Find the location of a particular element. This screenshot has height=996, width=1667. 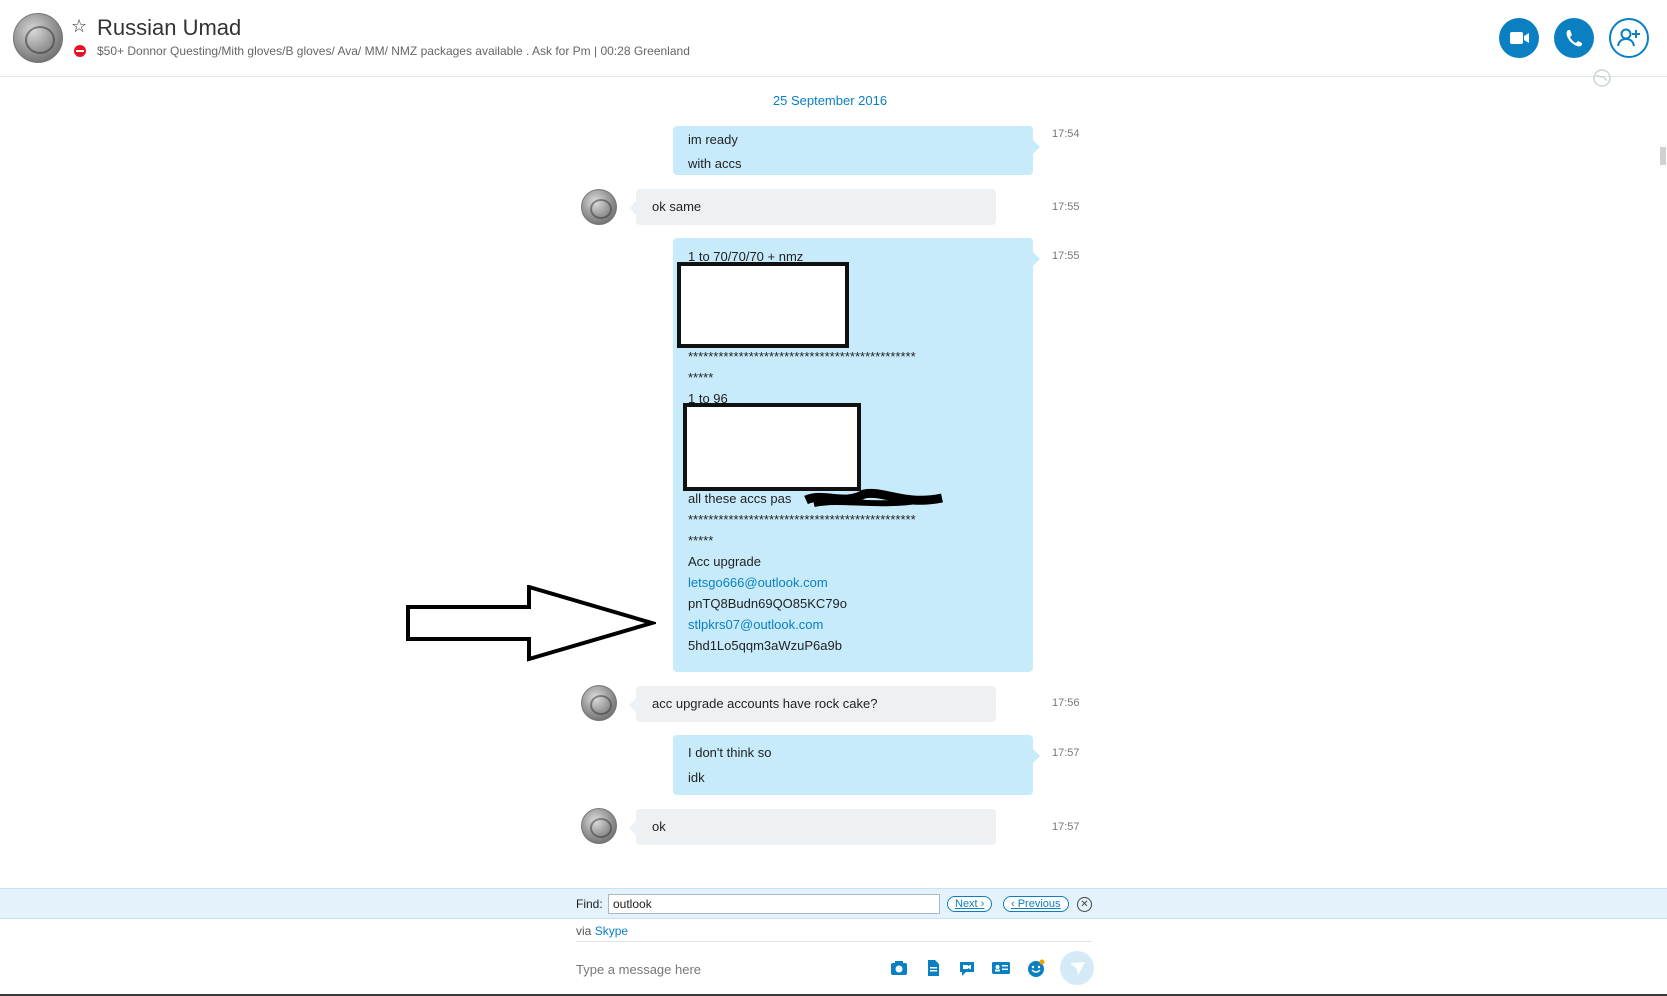

do-not-disturb-status-icon is located at coordinates (80, 51).